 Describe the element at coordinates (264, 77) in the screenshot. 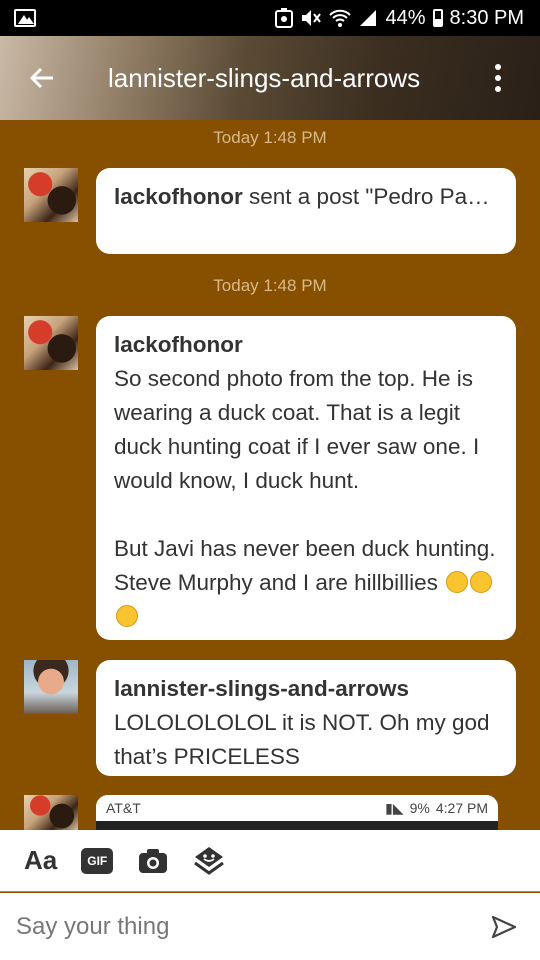

I see `conversation-title: lannister-slings-and-arrows` at that location.